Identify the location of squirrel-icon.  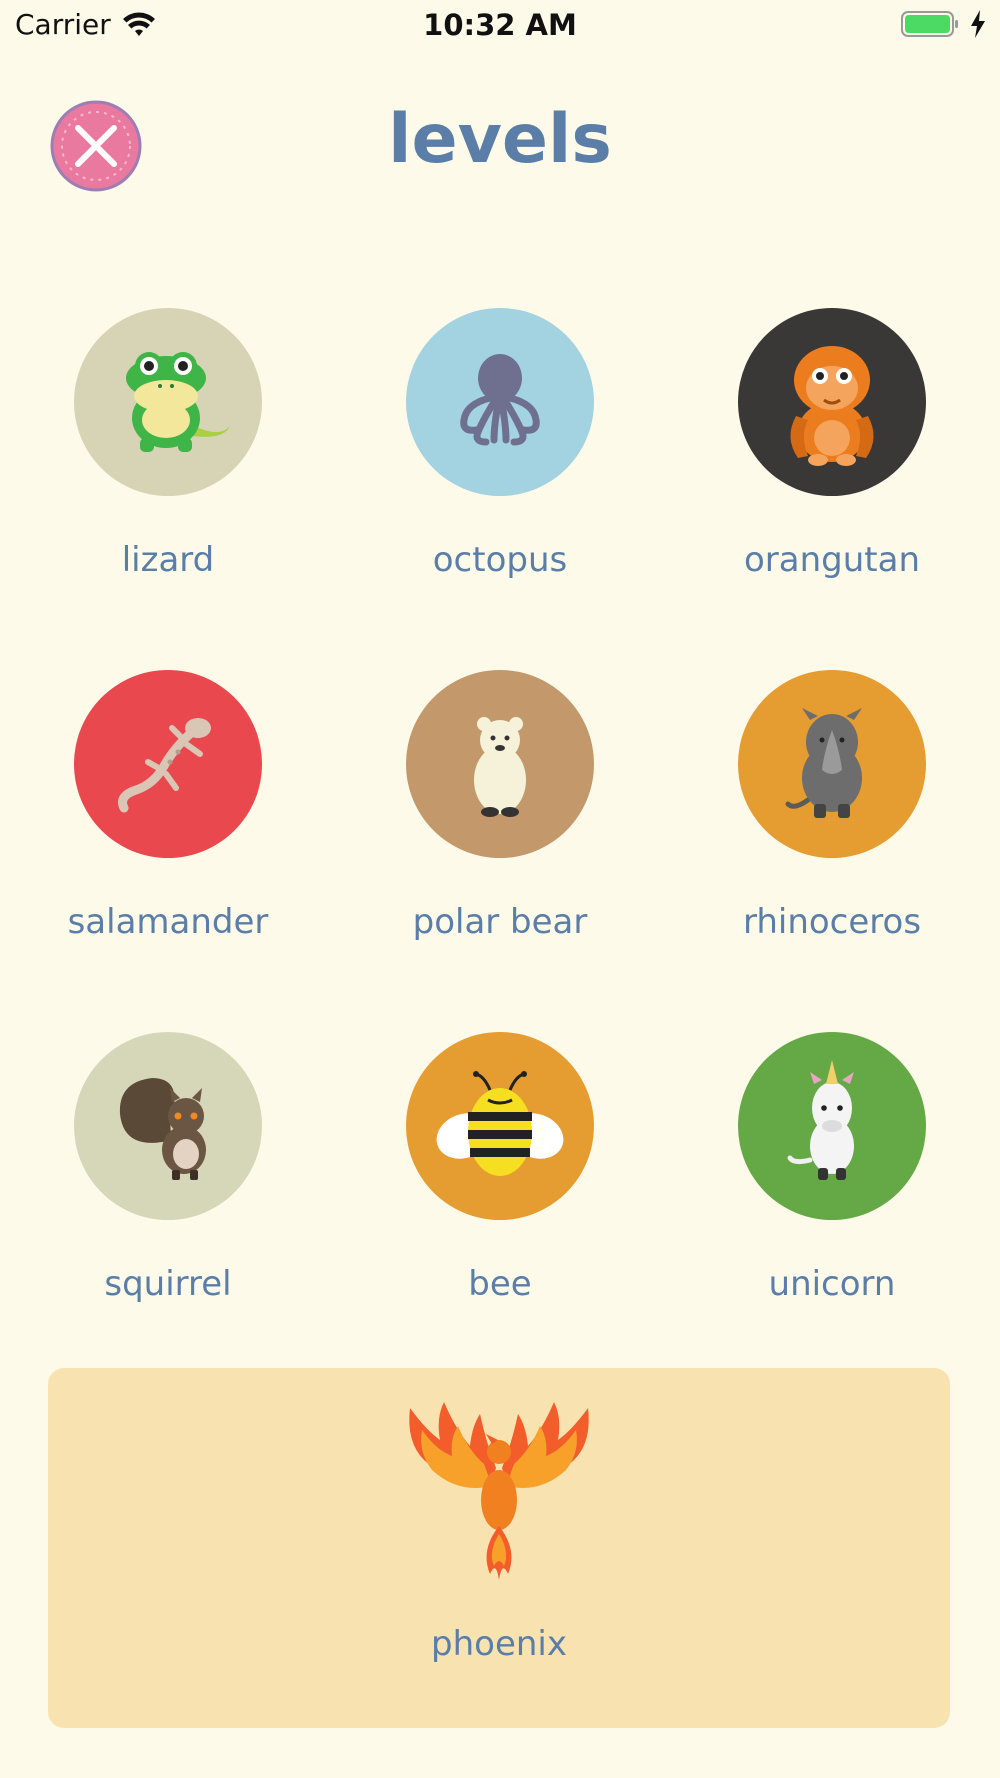
(162, 1129).